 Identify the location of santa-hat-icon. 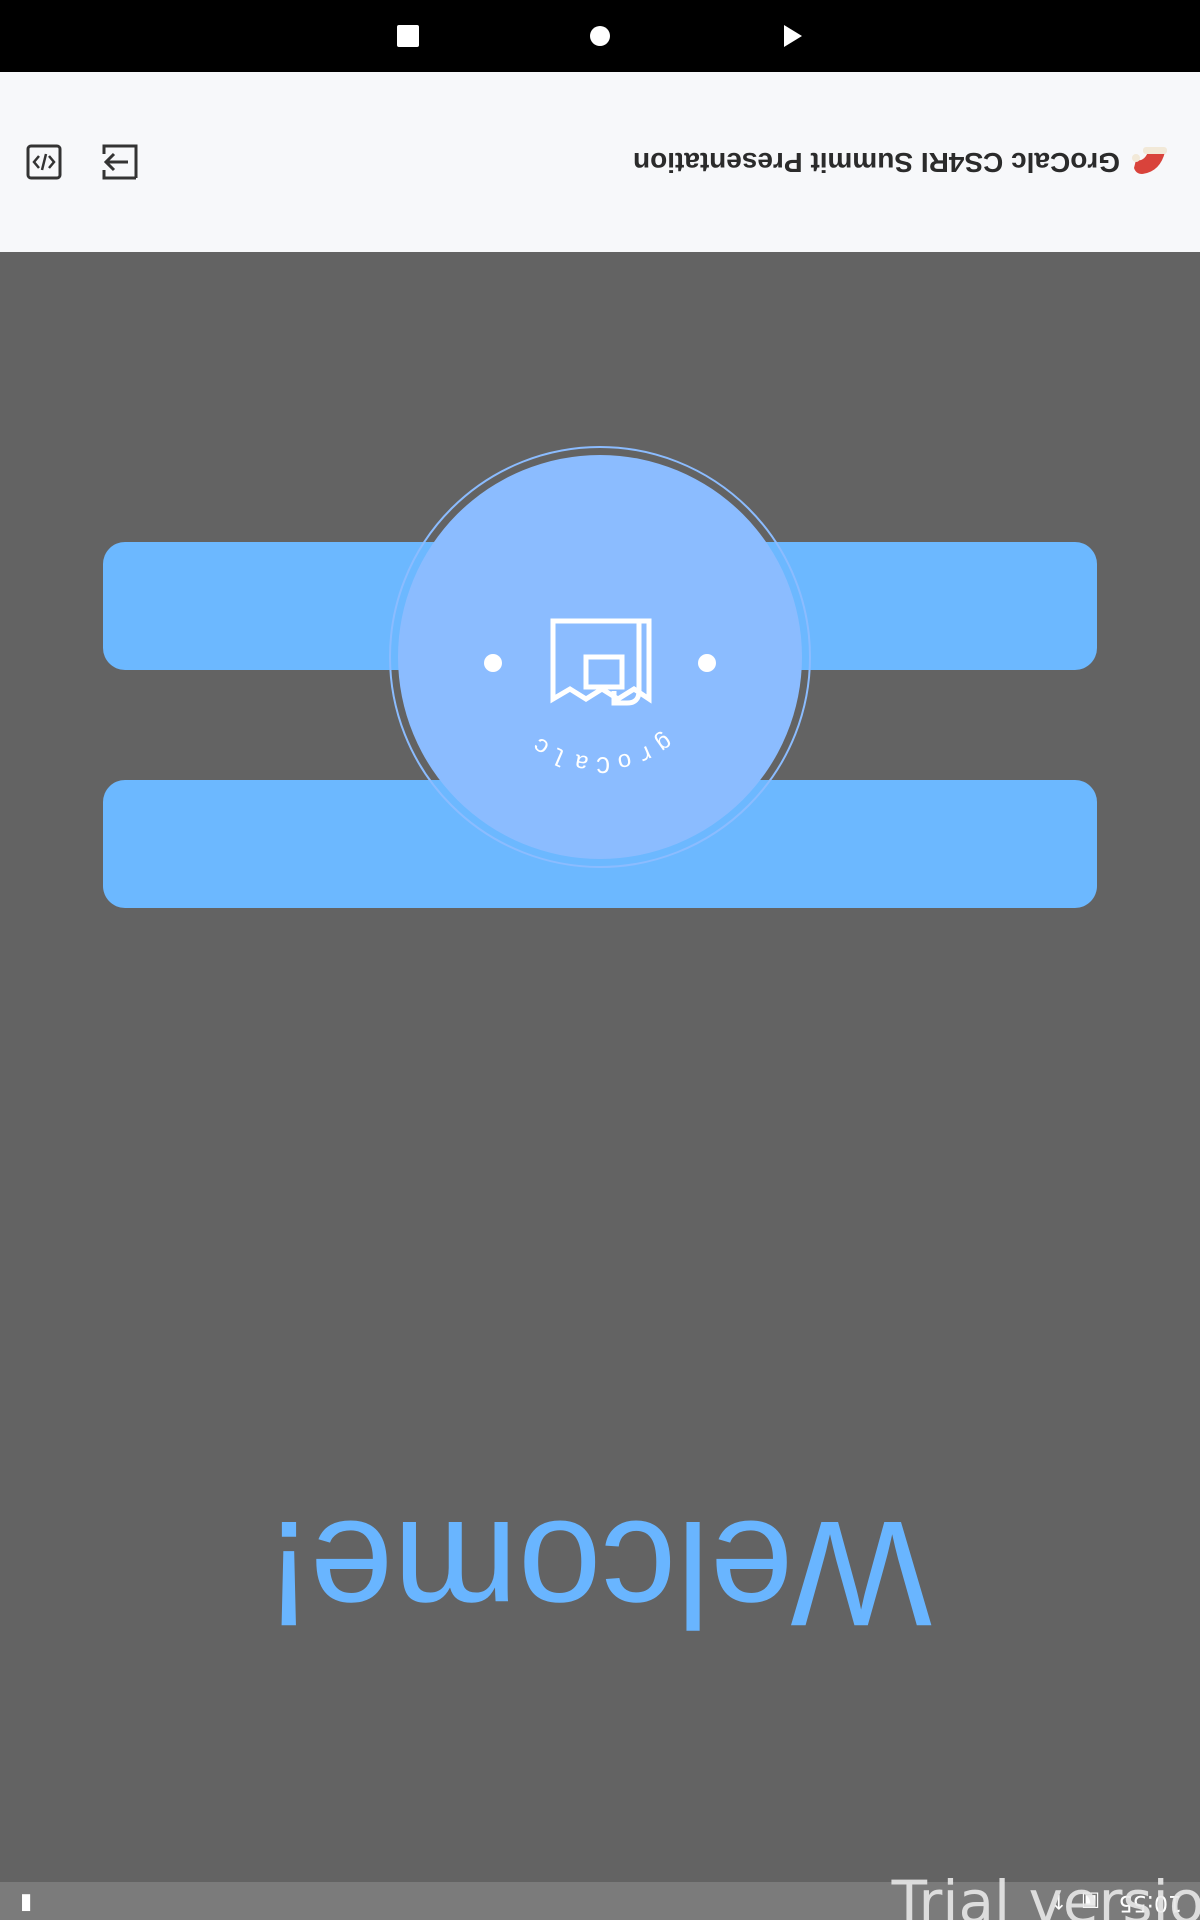
(1149, 160).